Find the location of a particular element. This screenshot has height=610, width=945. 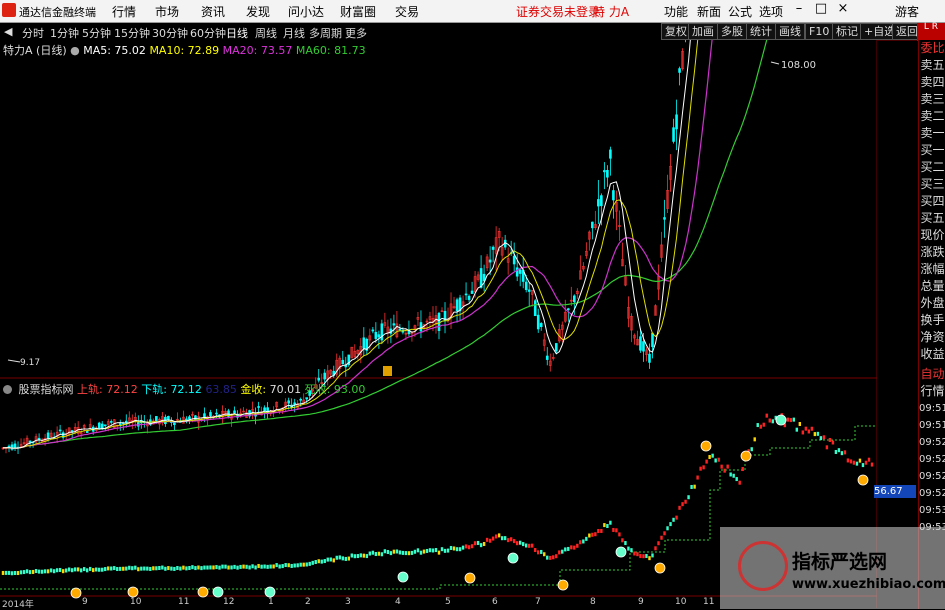

sidebar-sell5: 卖五 is located at coordinates (932, 65).